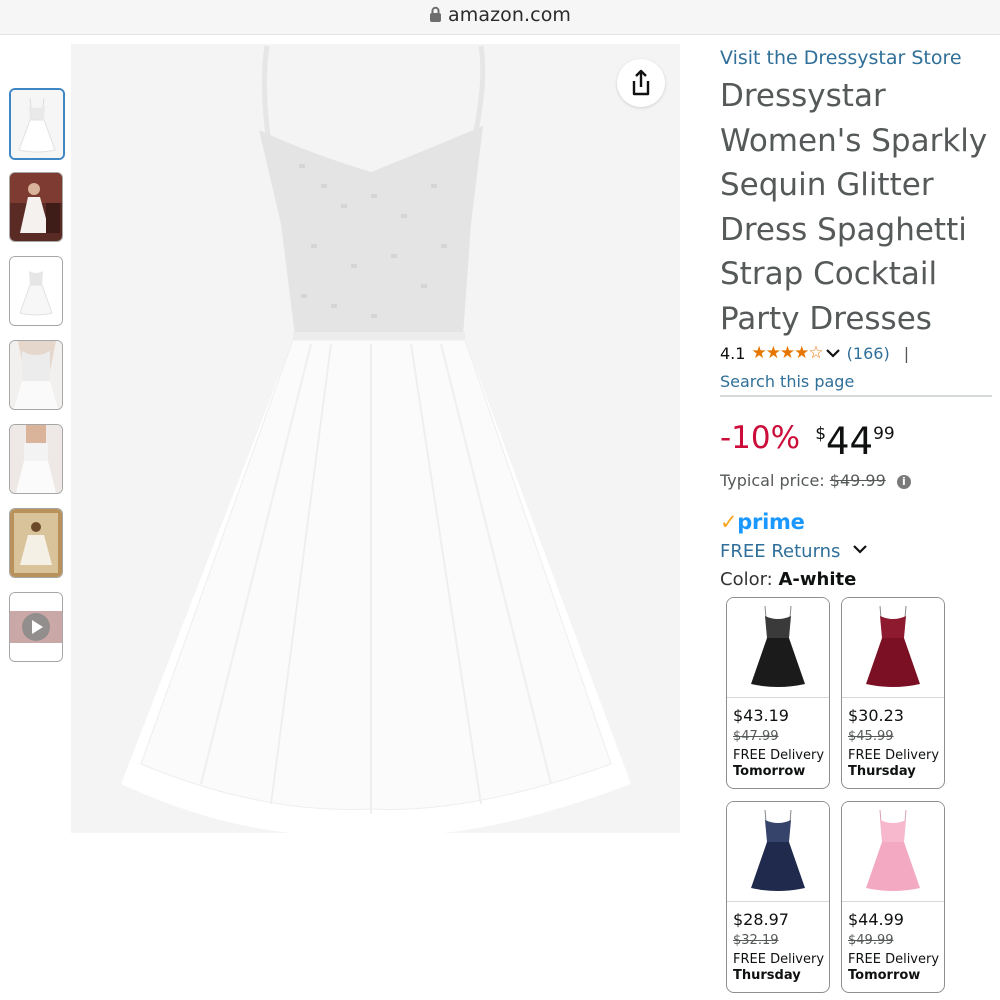  I want to click on color-label: Color:, so click(746, 579).